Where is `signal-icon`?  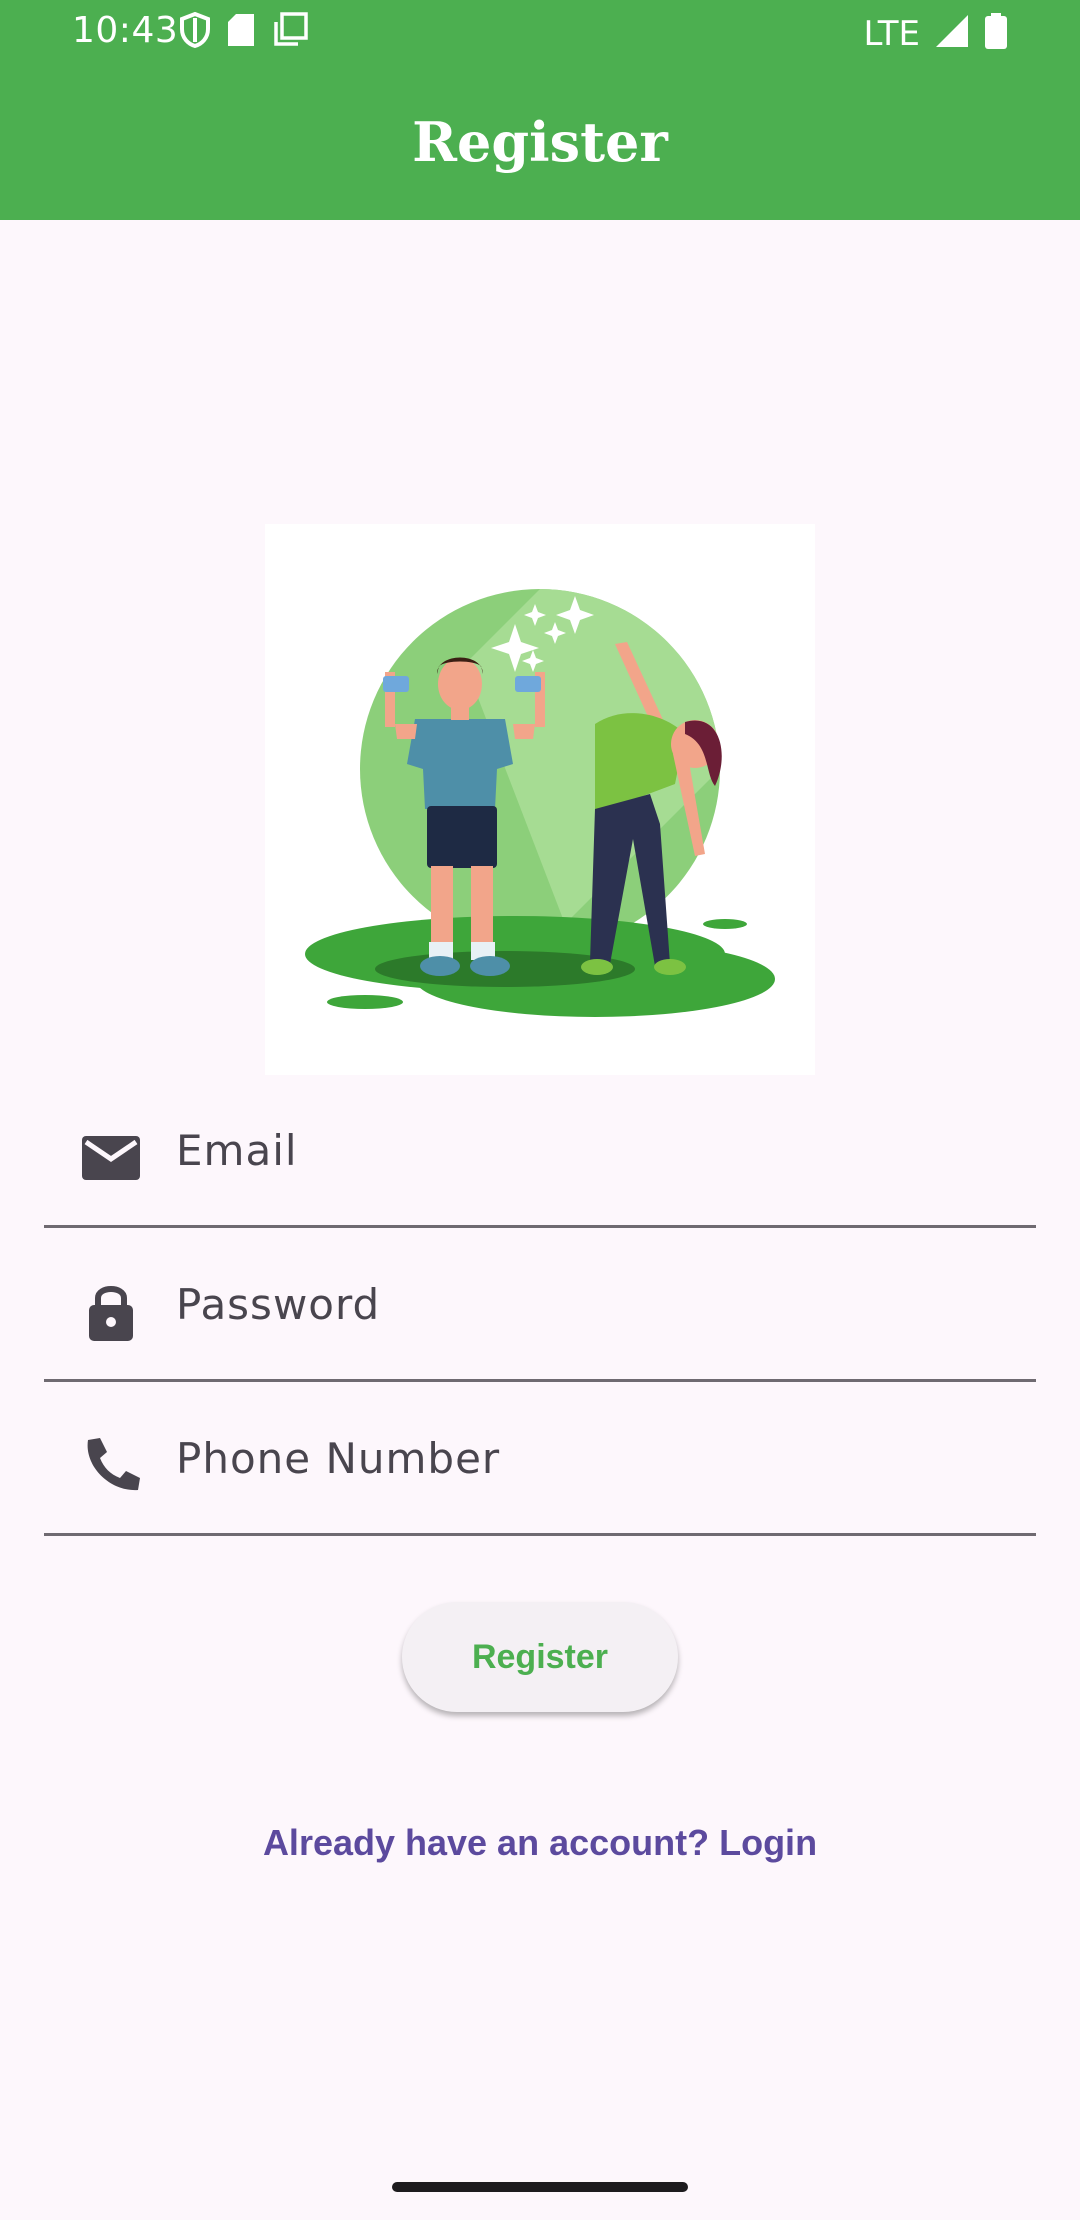 signal-icon is located at coordinates (952, 33).